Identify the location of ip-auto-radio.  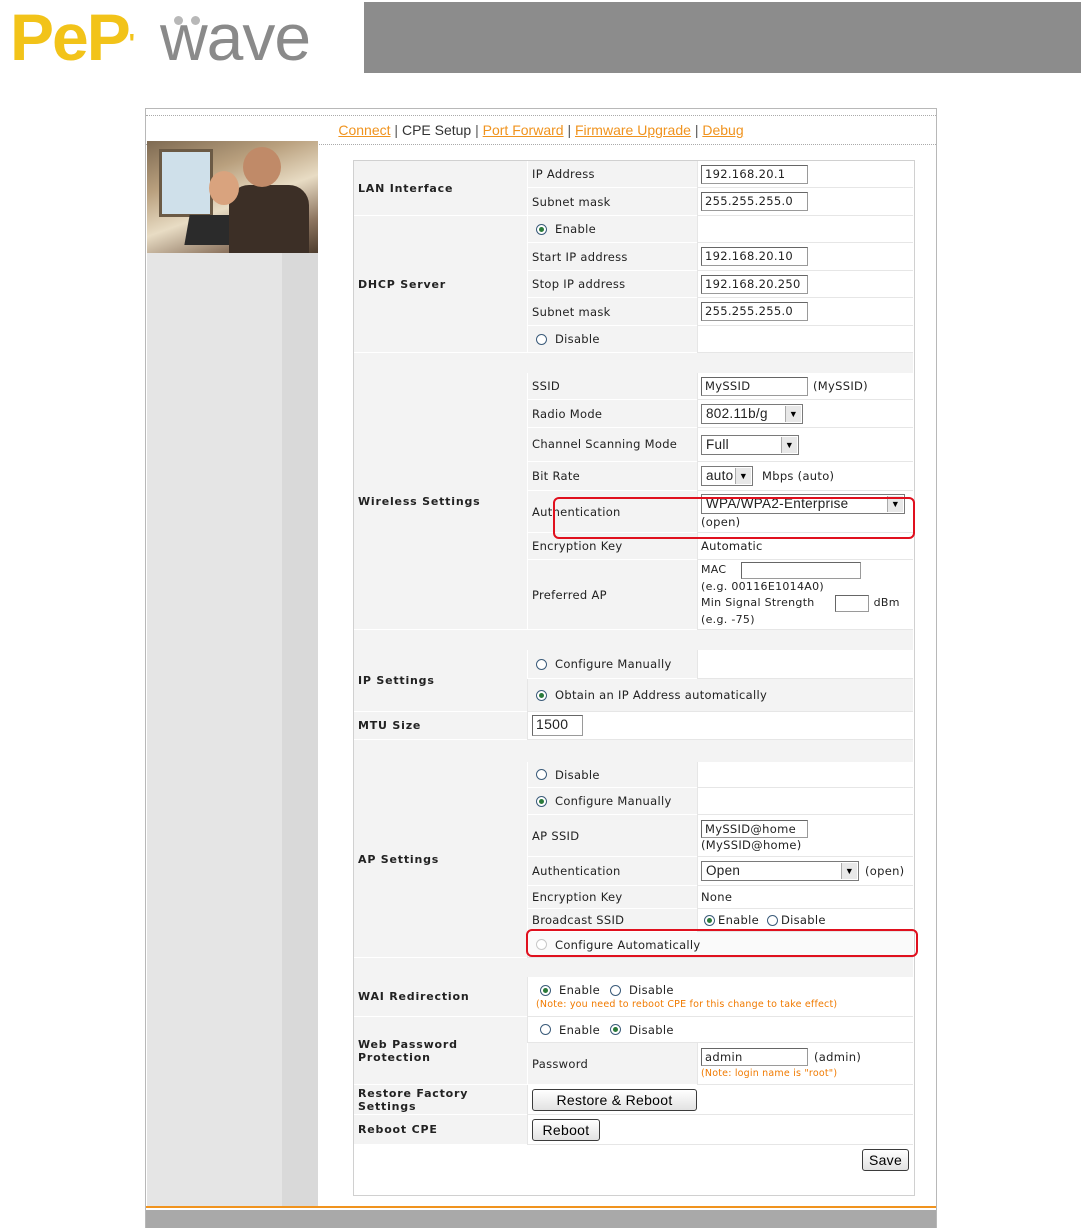
(541, 695).